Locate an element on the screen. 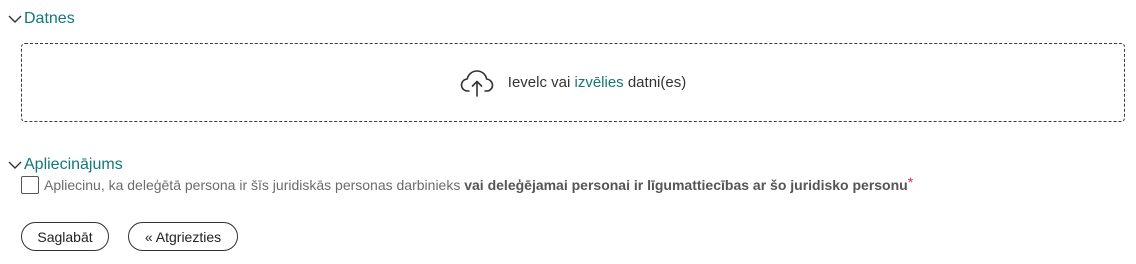  browse-files-link: izvēlies is located at coordinates (598, 82).